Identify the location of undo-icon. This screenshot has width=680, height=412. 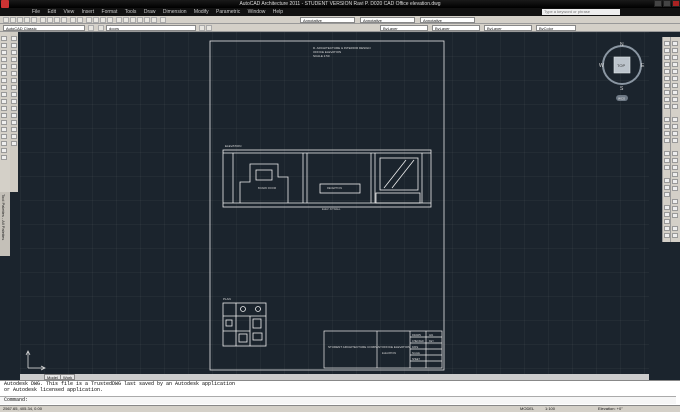
(73, 20).